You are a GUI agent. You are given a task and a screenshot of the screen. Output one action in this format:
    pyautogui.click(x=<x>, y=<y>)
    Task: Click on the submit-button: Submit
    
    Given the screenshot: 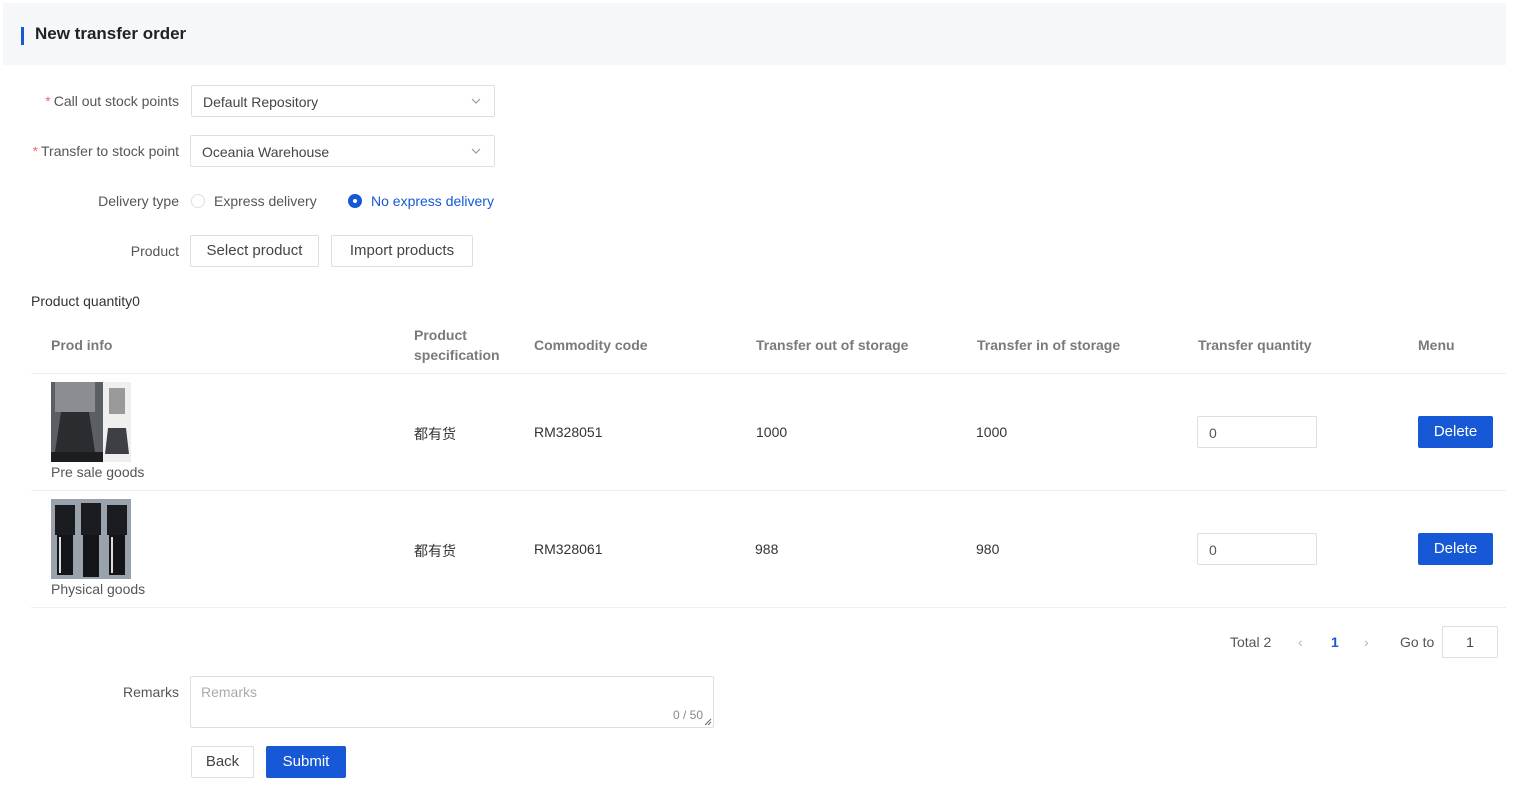 What is the action you would take?
    pyautogui.click(x=306, y=762)
    